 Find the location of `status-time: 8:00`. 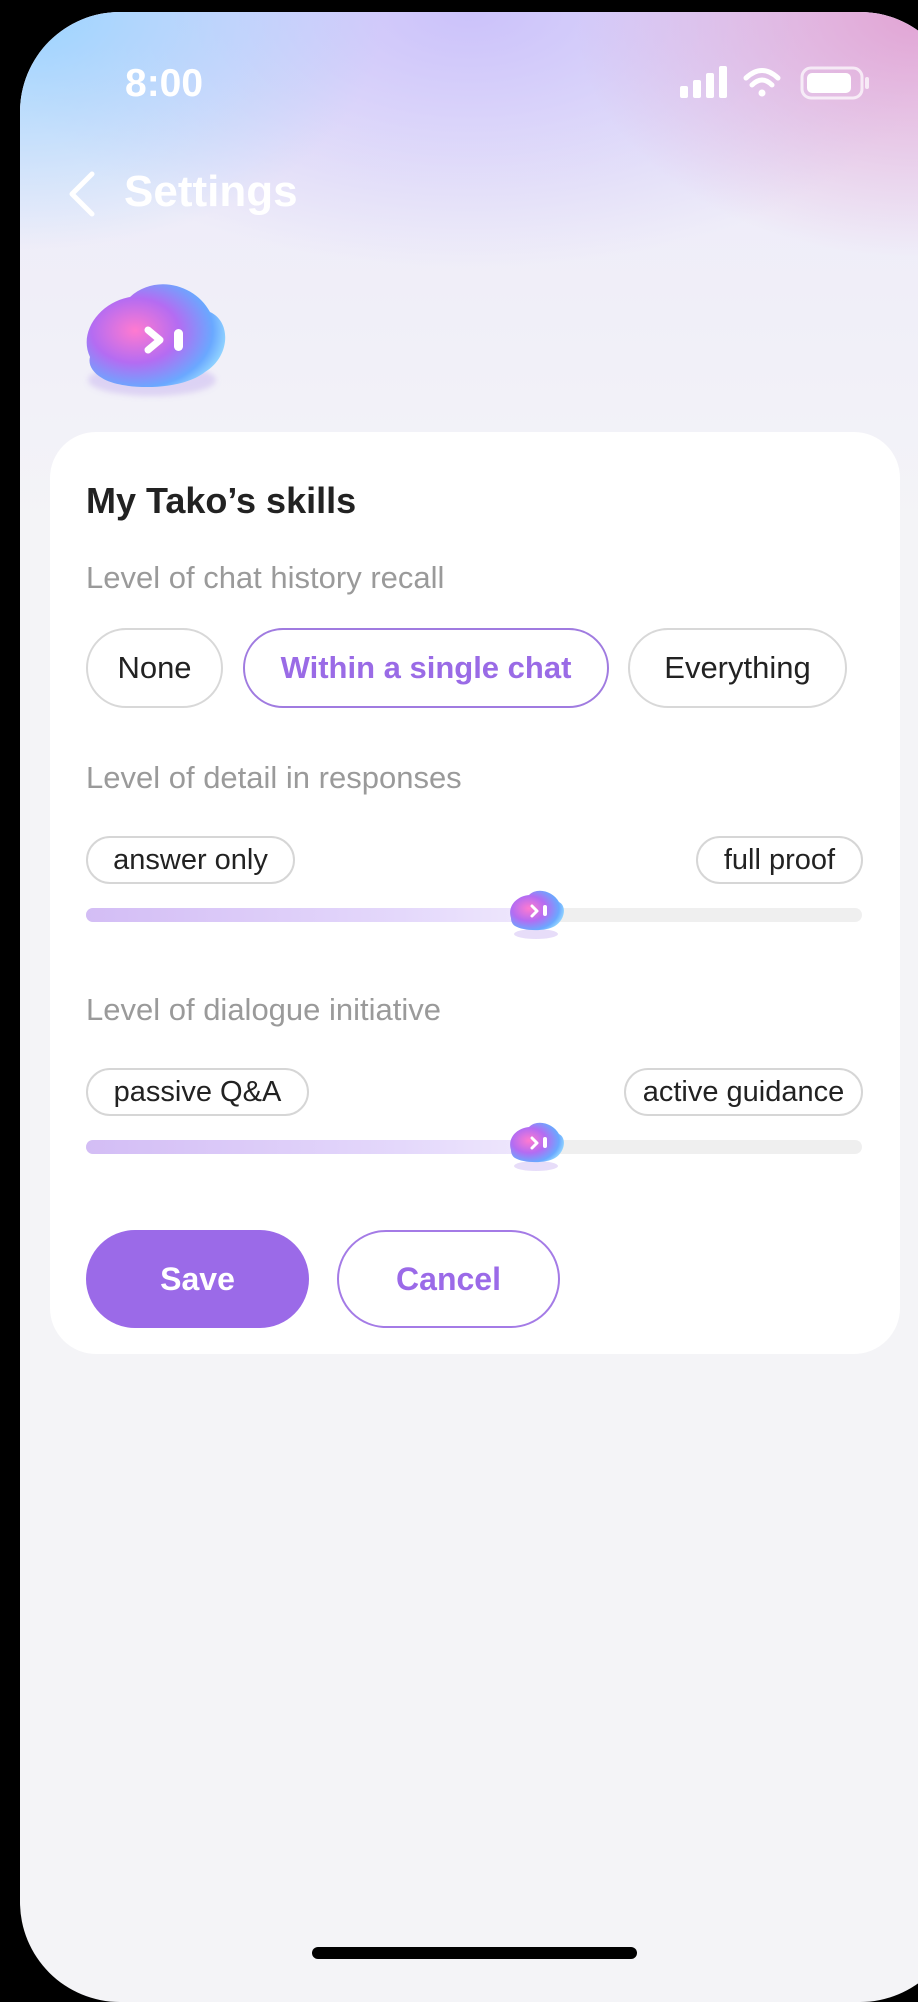

status-time: 8:00 is located at coordinates (164, 83).